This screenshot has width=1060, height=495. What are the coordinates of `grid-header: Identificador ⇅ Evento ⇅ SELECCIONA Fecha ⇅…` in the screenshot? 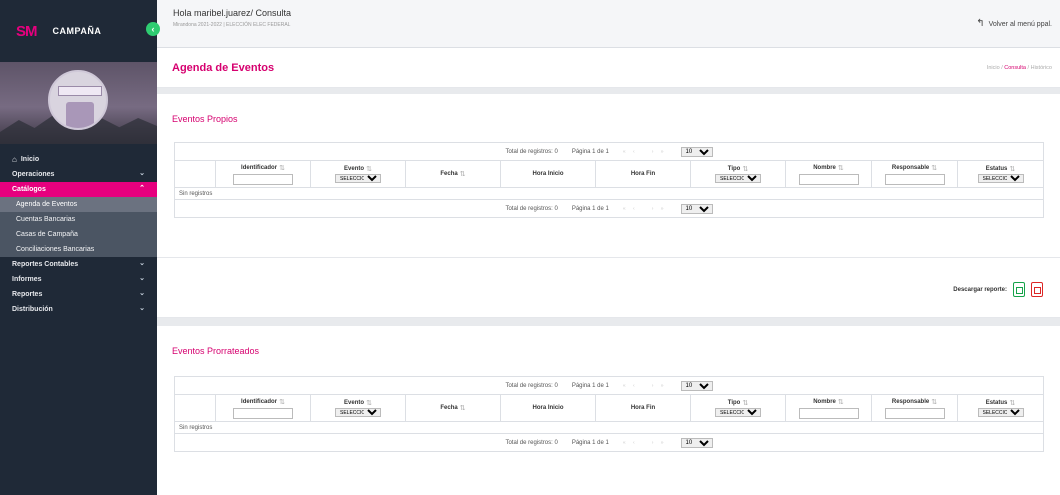 It's located at (609, 408).